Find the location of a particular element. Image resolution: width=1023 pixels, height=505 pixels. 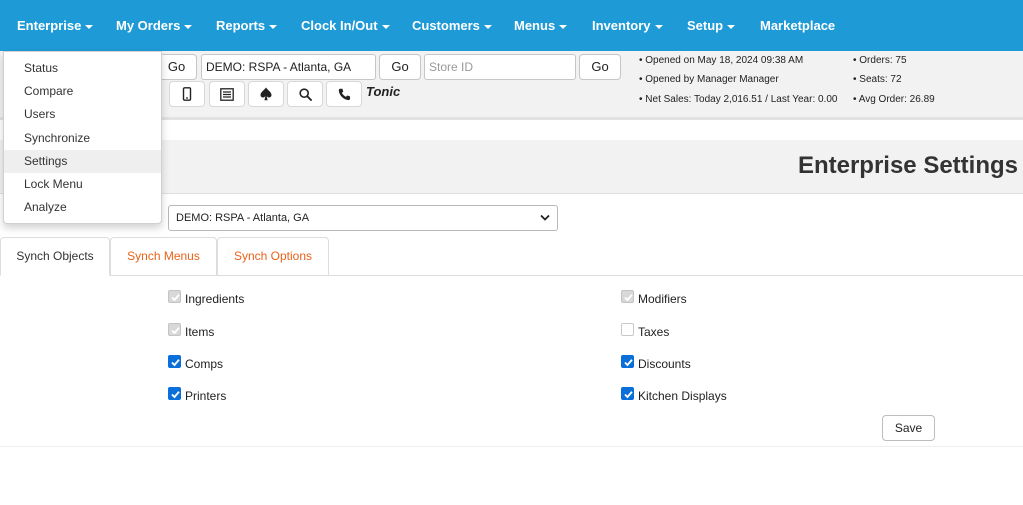

items-label: Items is located at coordinates (200, 332).